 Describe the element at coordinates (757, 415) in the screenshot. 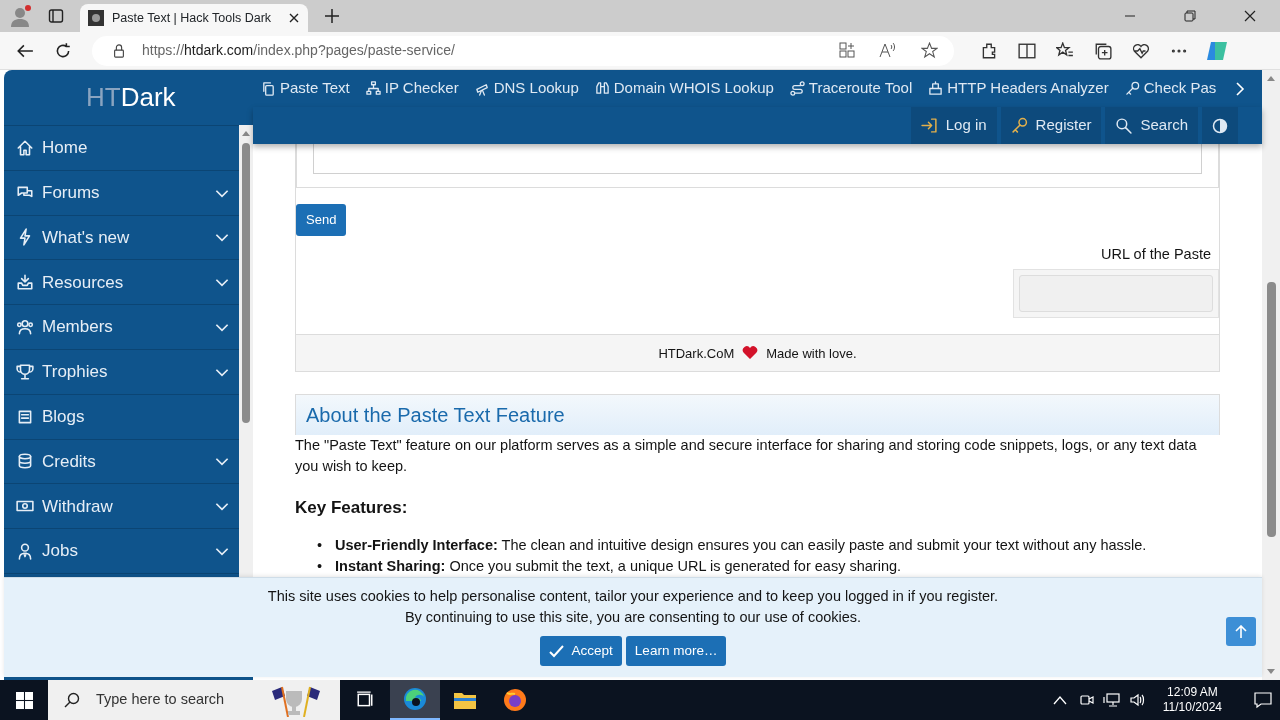

I see `section-heading: About the Paste Text Feature` at that location.